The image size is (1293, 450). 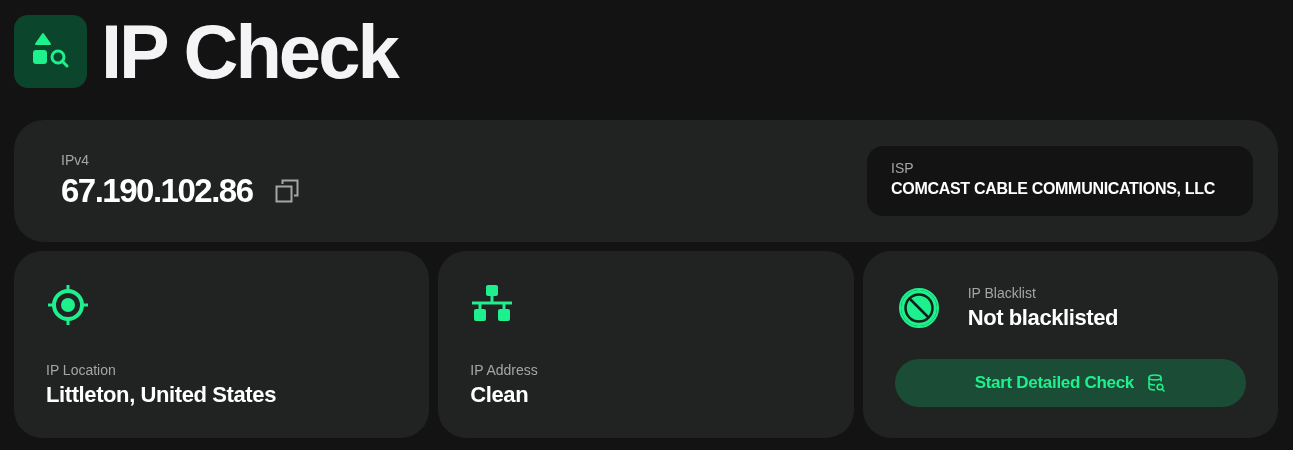 I want to click on ip-label: IPv4, so click(x=75, y=160).